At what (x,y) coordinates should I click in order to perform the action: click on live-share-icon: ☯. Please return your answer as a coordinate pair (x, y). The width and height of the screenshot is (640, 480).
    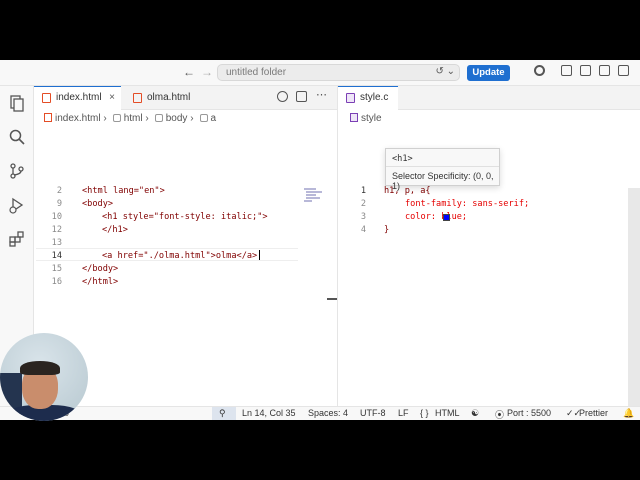
    Looking at the image, I should click on (475, 413).